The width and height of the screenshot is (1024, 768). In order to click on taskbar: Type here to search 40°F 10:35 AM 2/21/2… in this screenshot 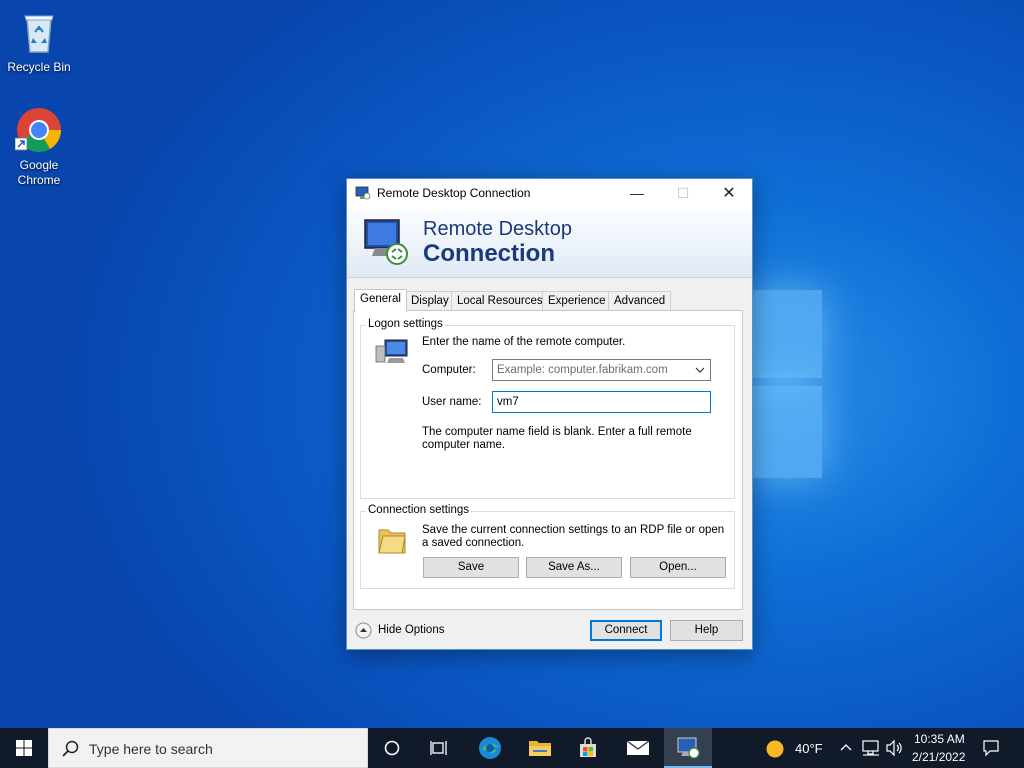, I will do `click(512, 748)`.